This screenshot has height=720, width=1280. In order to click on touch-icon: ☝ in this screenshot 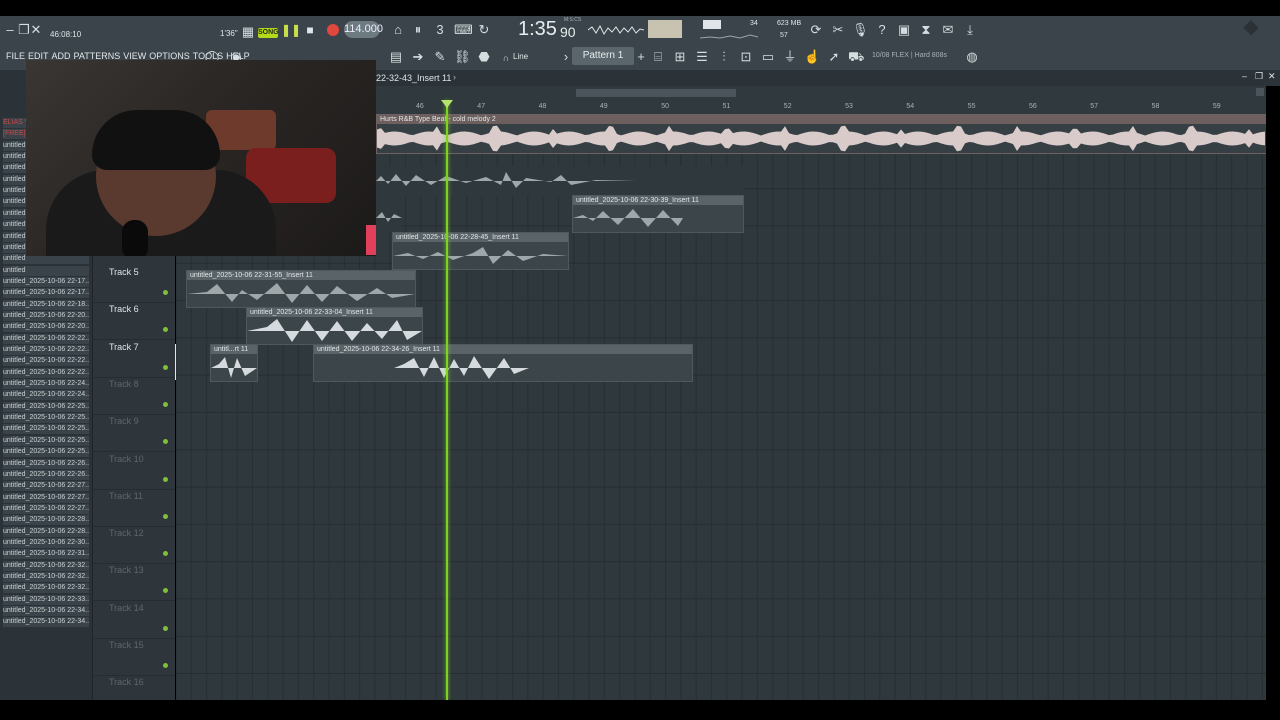, I will do `click(812, 57)`.